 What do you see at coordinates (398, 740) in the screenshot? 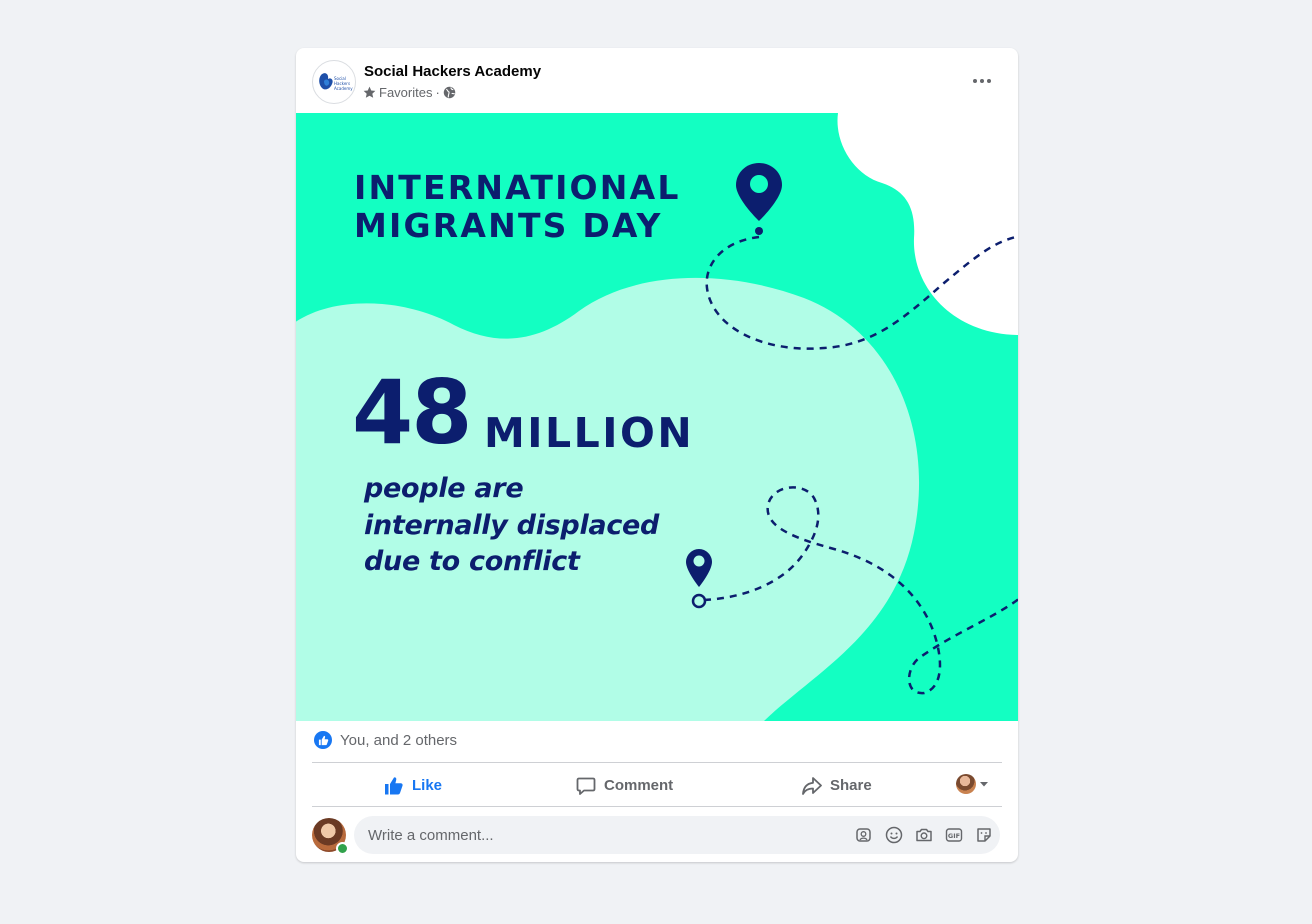
I see `reactions-text: You, and 2 others` at bounding box center [398, 740].